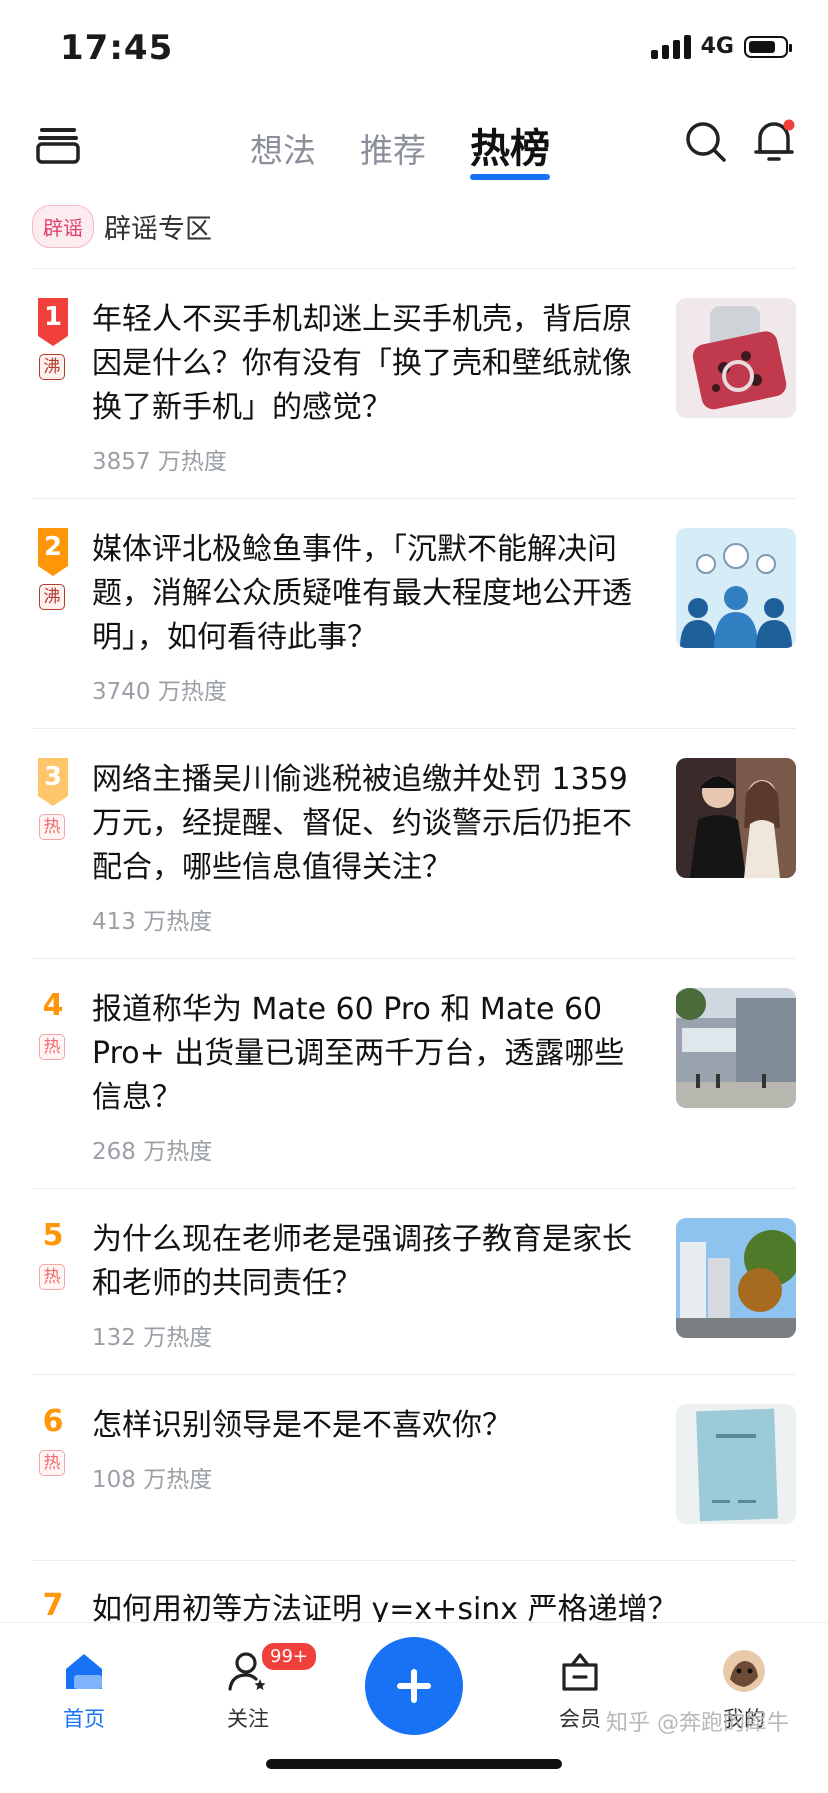  Describe the element at coordinates (736, 1464) in the screenshot. I see `document-image` at that location.